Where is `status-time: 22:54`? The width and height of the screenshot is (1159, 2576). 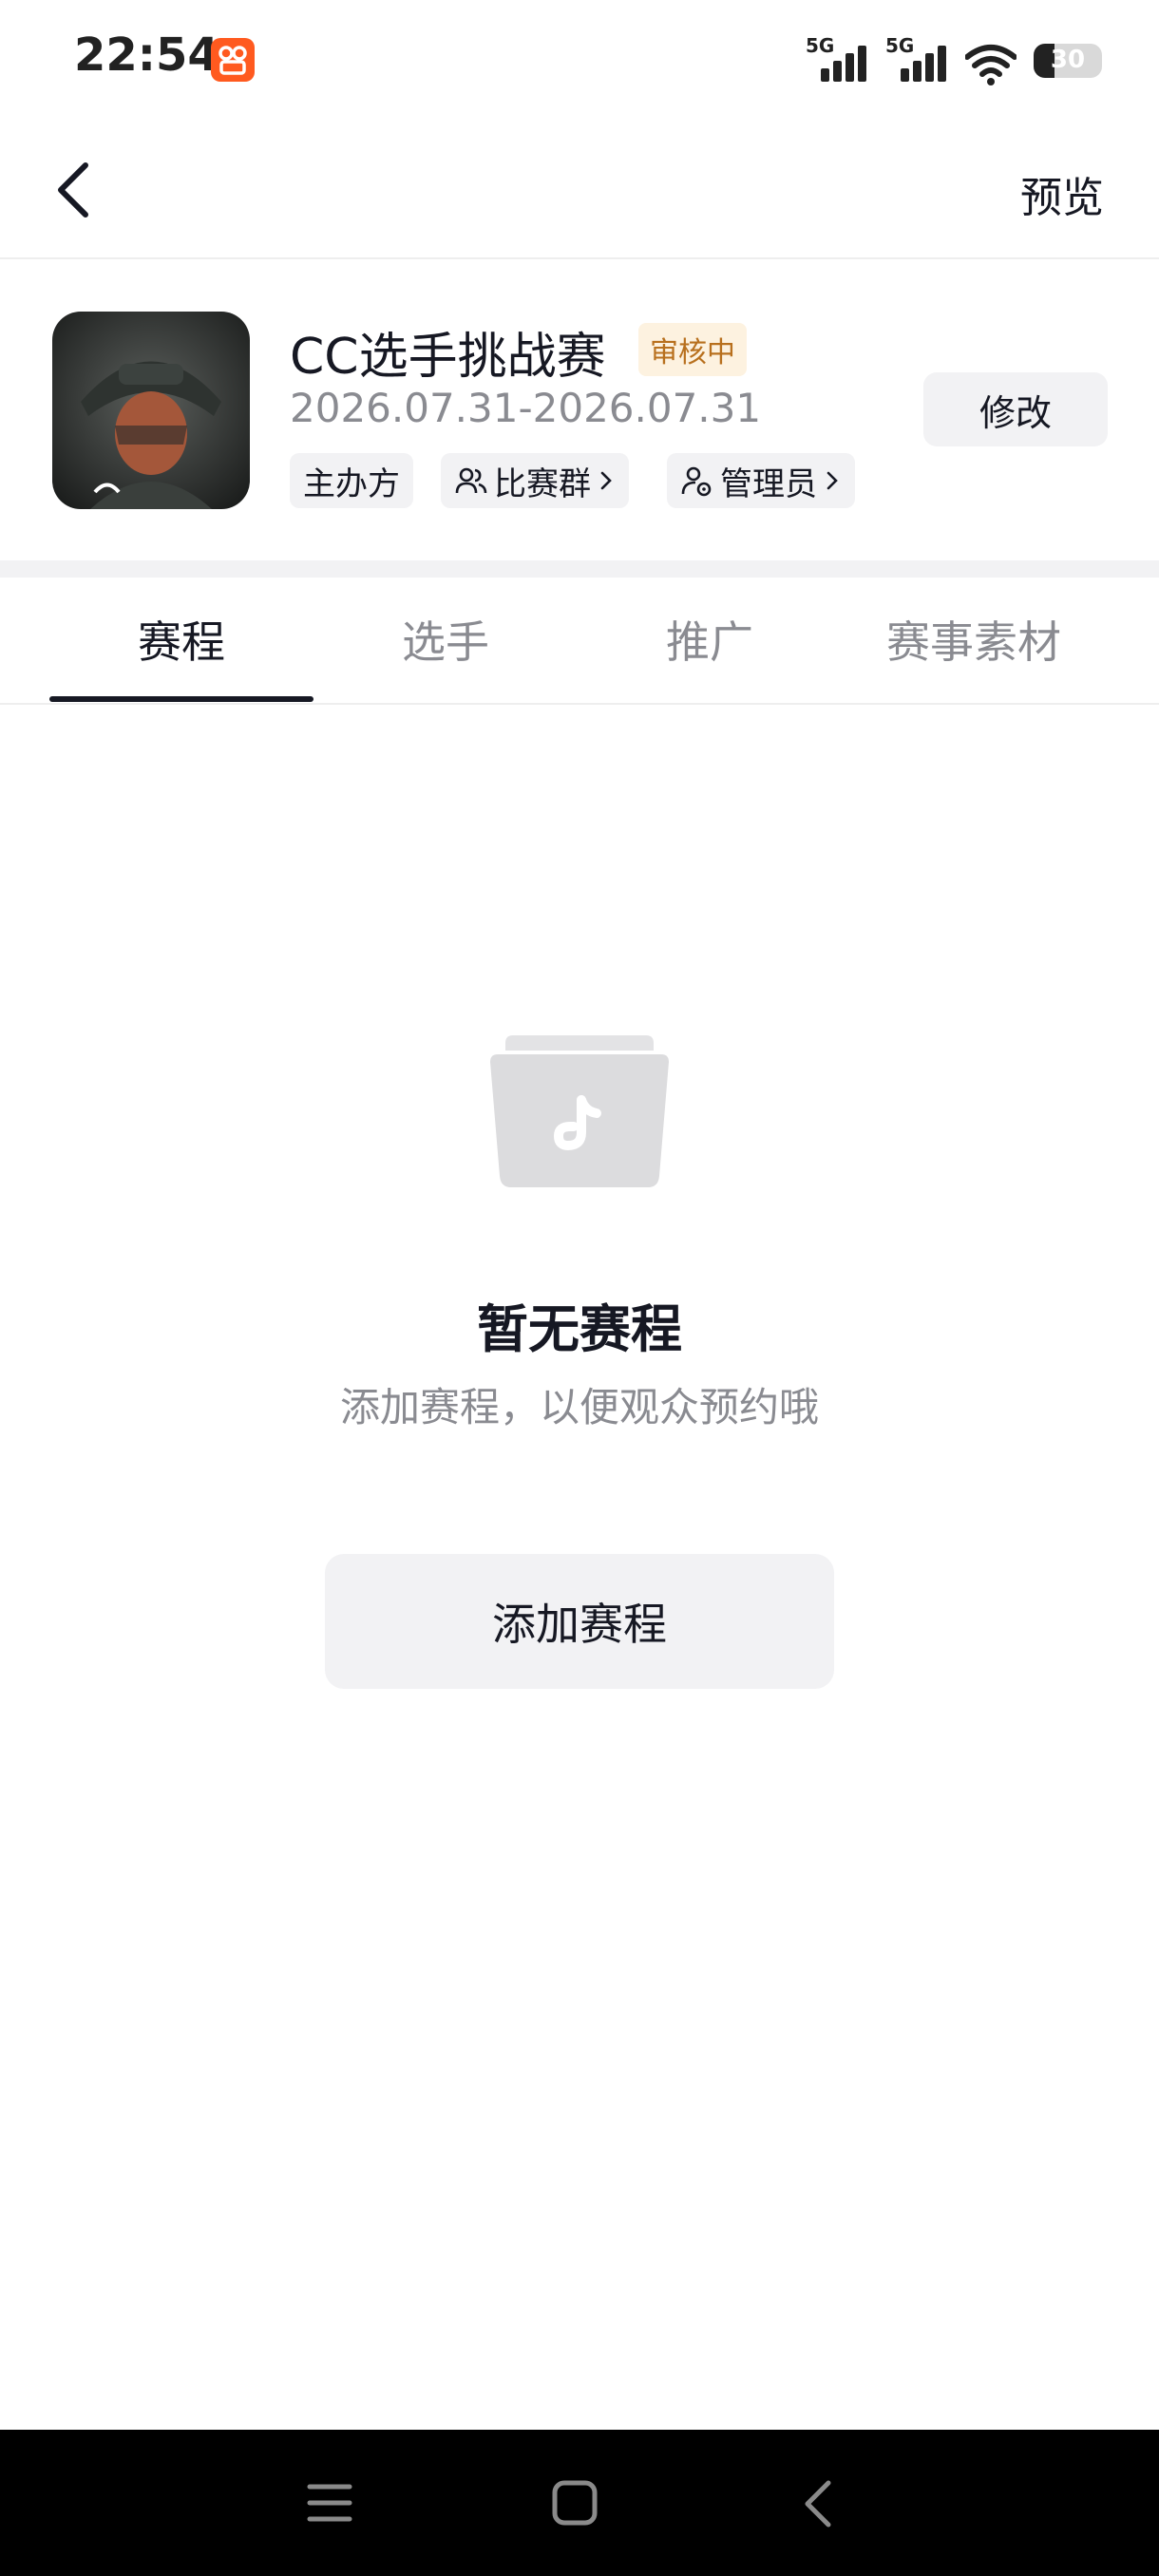
status-time: 22:54 is located at coordinates (146, 55).